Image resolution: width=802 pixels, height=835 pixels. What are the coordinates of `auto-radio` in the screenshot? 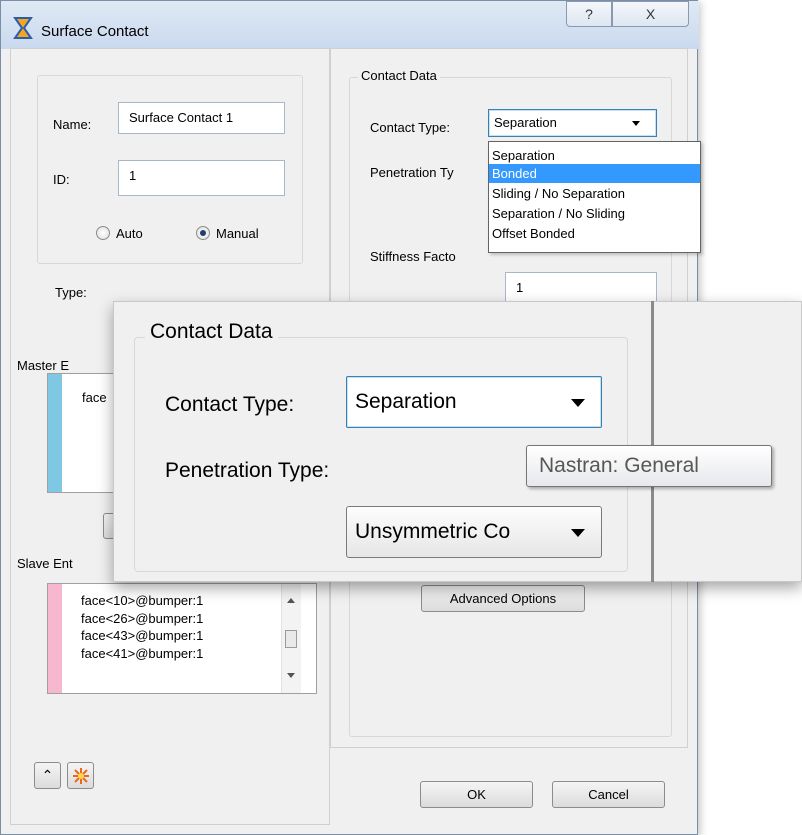 It's located at (103, 233).